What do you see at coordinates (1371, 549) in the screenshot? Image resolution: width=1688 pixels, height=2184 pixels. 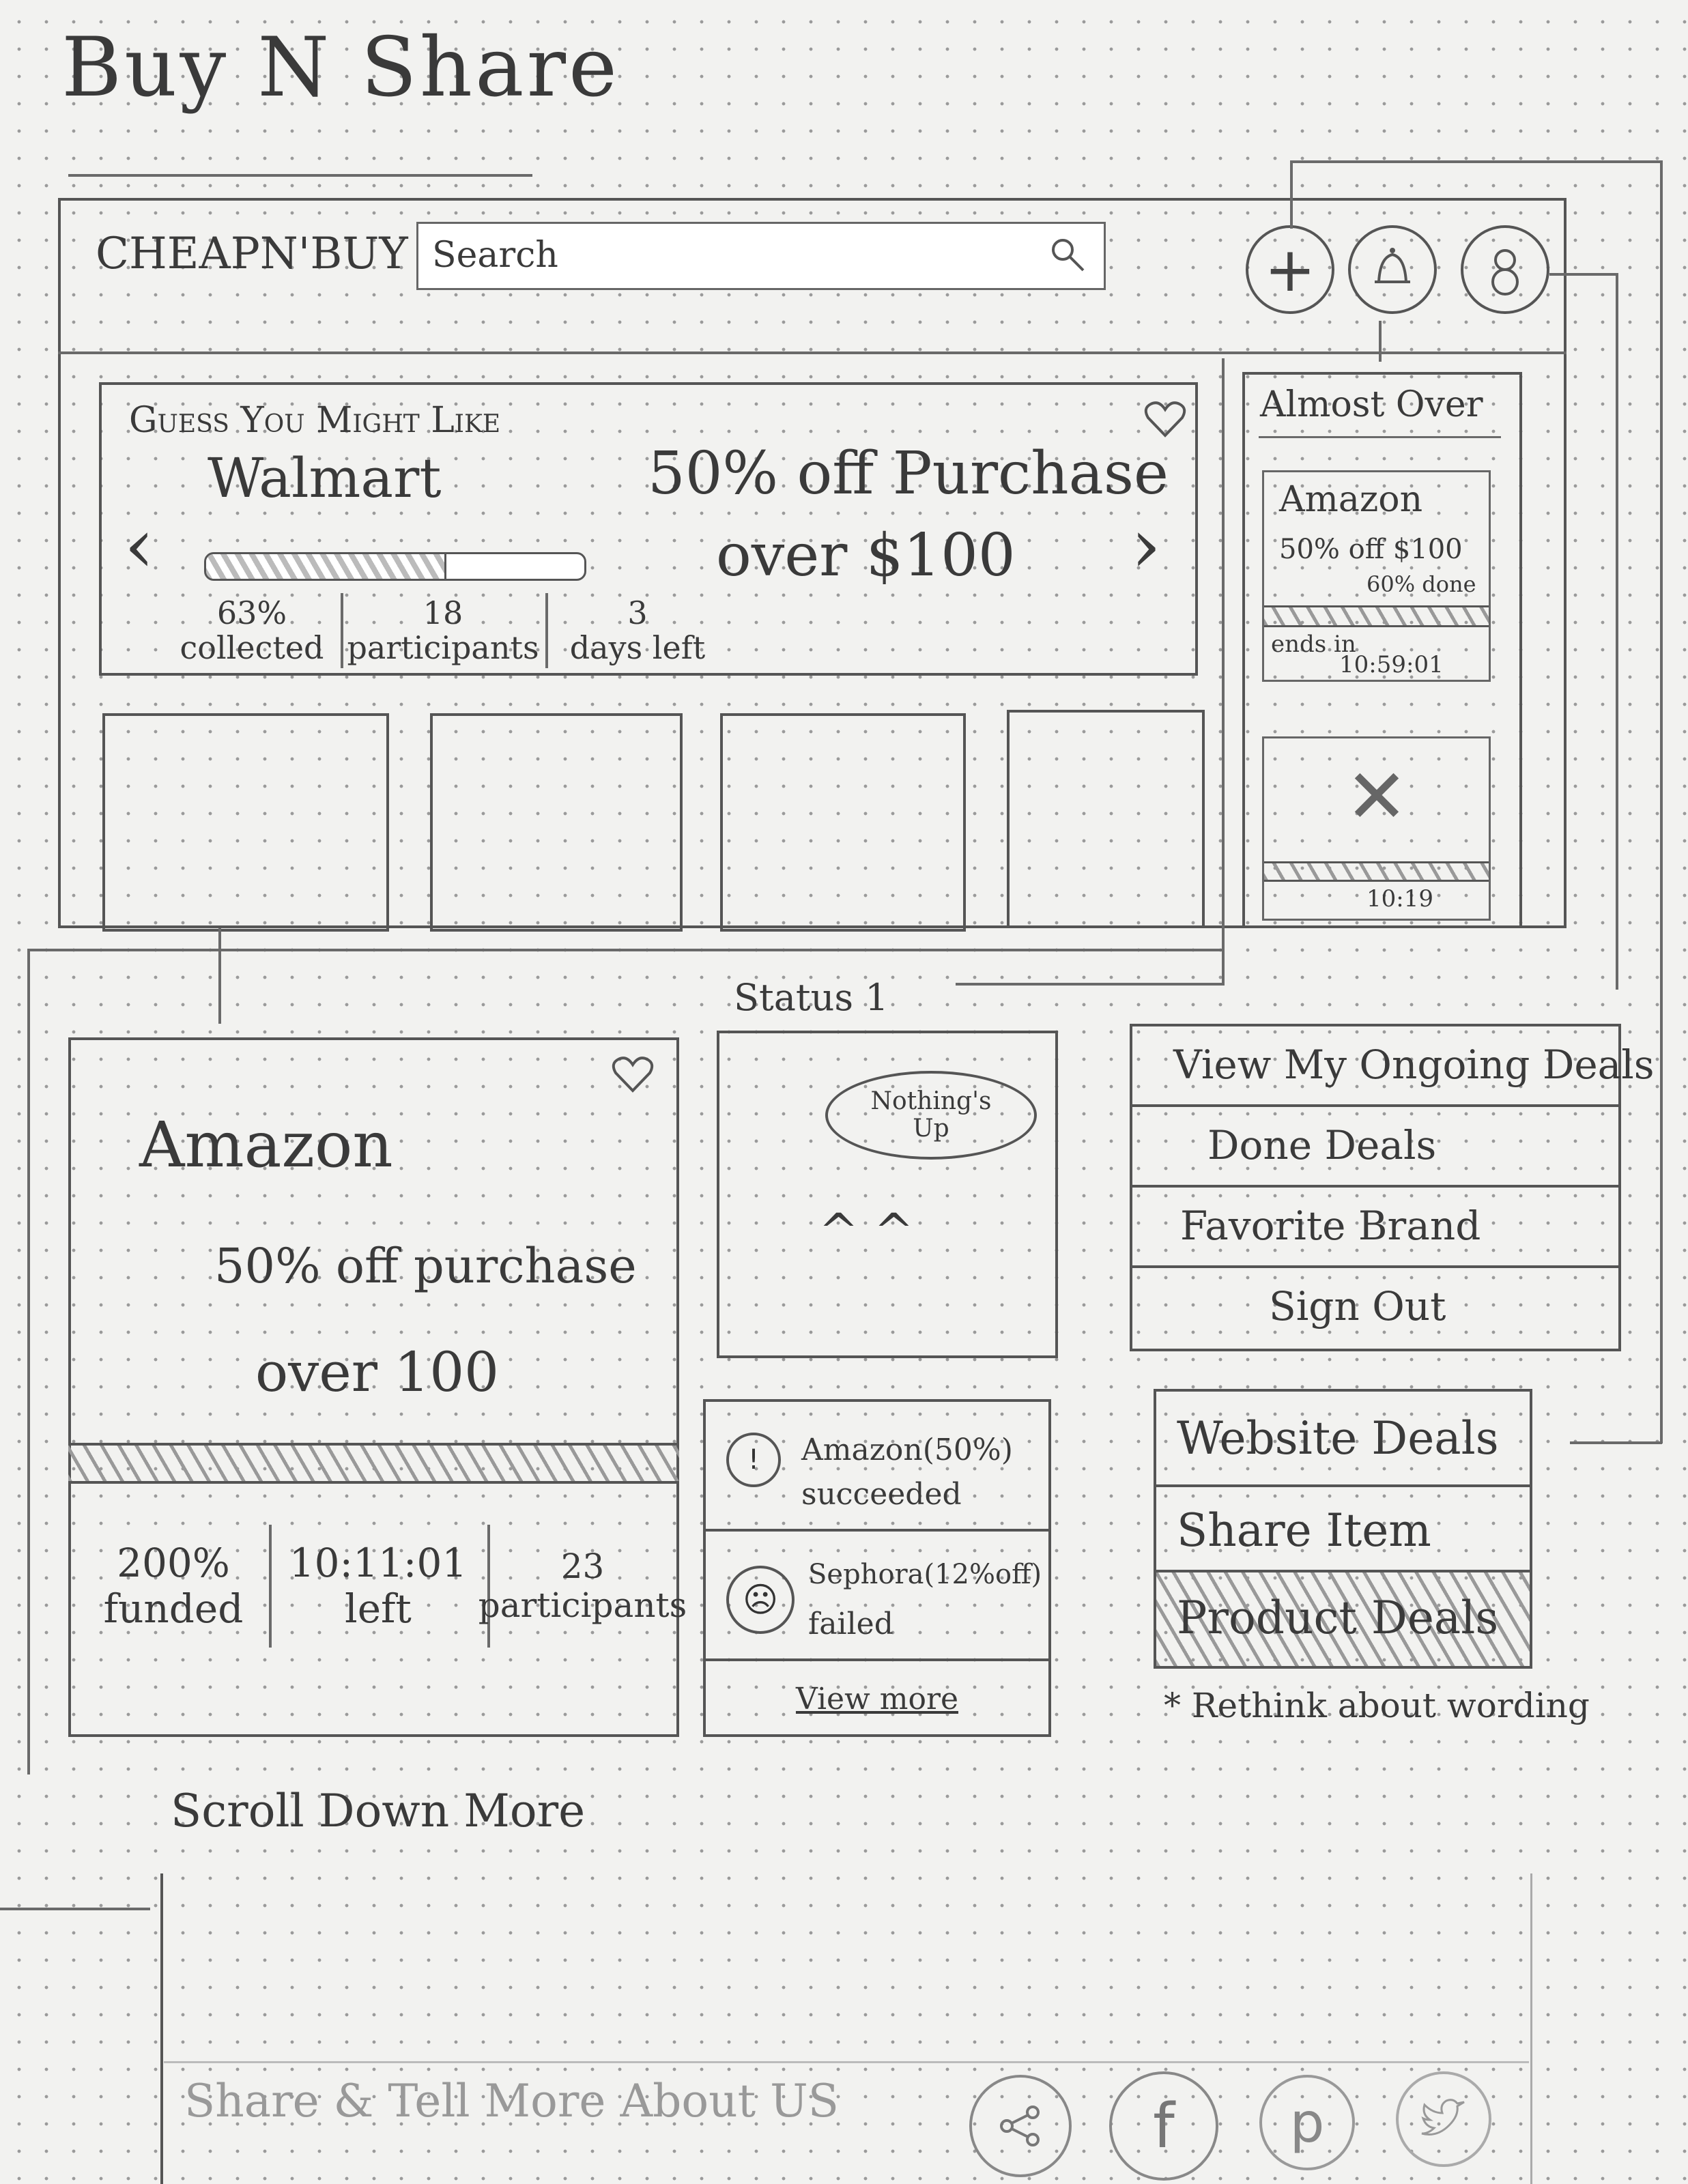 I see `card1-offer: 50% off $100` at bounding box center [1371, 549].